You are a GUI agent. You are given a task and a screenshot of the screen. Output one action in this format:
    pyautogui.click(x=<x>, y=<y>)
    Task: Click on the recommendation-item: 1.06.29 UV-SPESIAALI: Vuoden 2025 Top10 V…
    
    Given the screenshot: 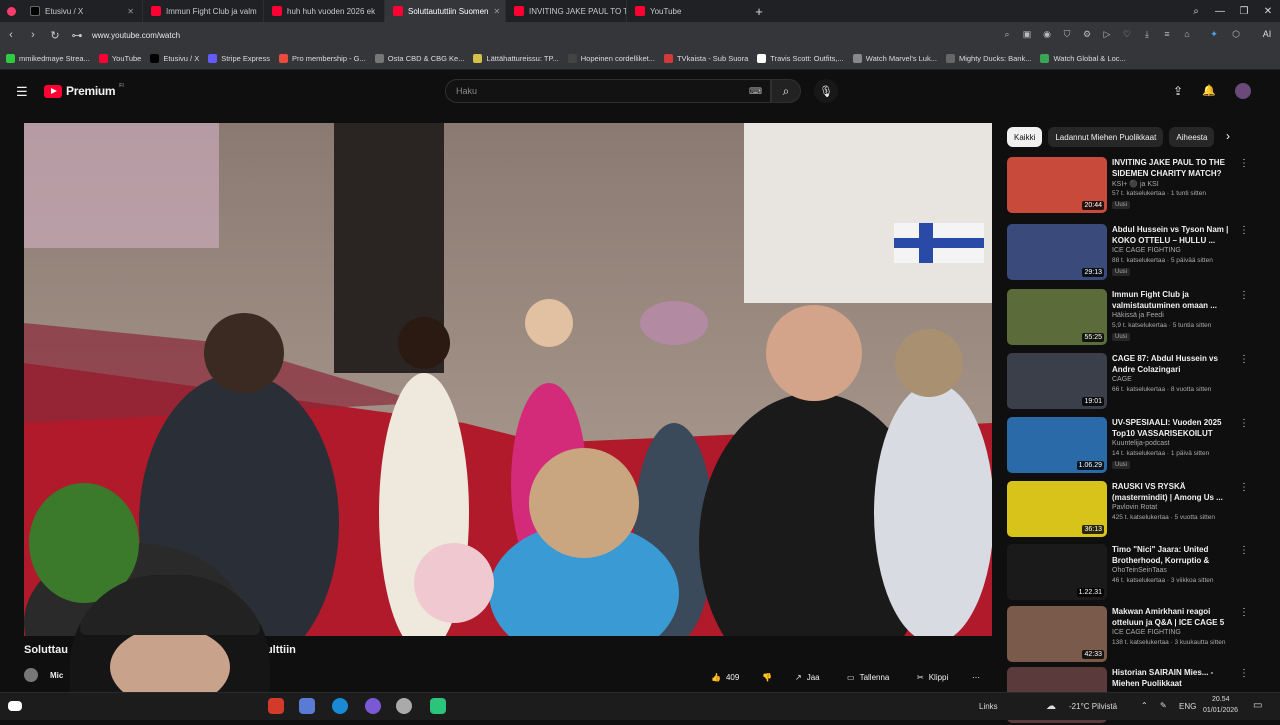 What is the action you would take?
    pyautogui.click(x=1134, y=446)
    